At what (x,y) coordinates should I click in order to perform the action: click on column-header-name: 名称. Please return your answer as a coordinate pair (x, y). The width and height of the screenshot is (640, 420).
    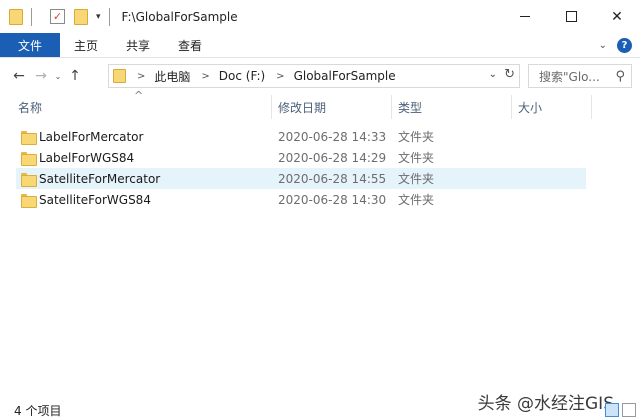
    Looking at the image, I should click on (30, 107).